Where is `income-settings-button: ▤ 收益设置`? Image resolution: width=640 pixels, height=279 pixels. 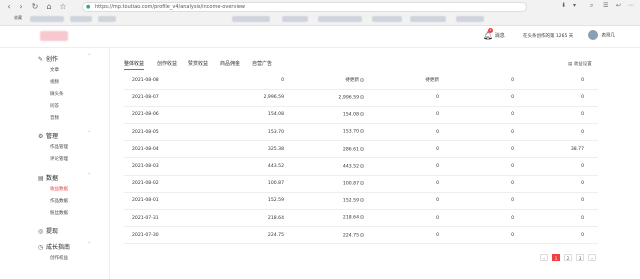 income-settings-button: ▤ 收益设置 is located at coordinates (580, 64).